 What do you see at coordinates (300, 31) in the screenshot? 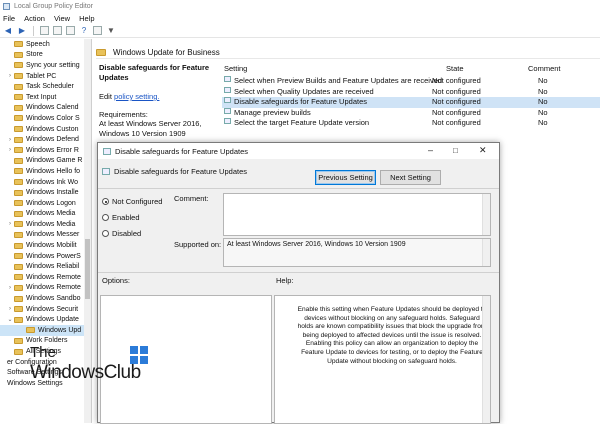
I see `toolbar: ◀ ▶ ? ▼` at bounding box center [300, 31].